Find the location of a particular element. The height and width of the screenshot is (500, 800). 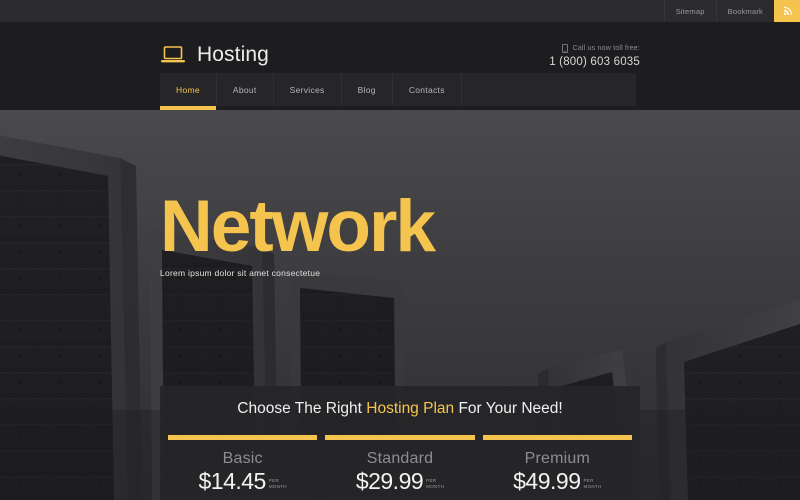

contact-number: 1 (800) 603 6035 is located at coordinates (594, 62).